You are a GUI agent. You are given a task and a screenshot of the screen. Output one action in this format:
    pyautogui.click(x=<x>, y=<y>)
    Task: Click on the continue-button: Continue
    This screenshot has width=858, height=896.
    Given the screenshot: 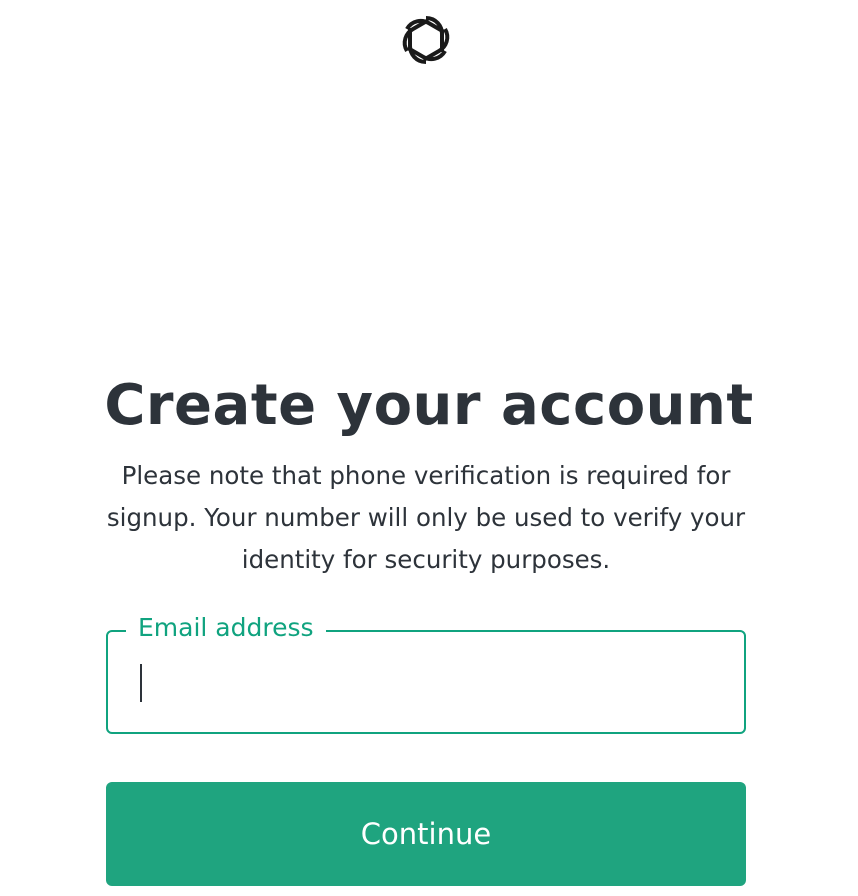 What is the action you would take?
    pyautogui.click(x=426, y=834)
    